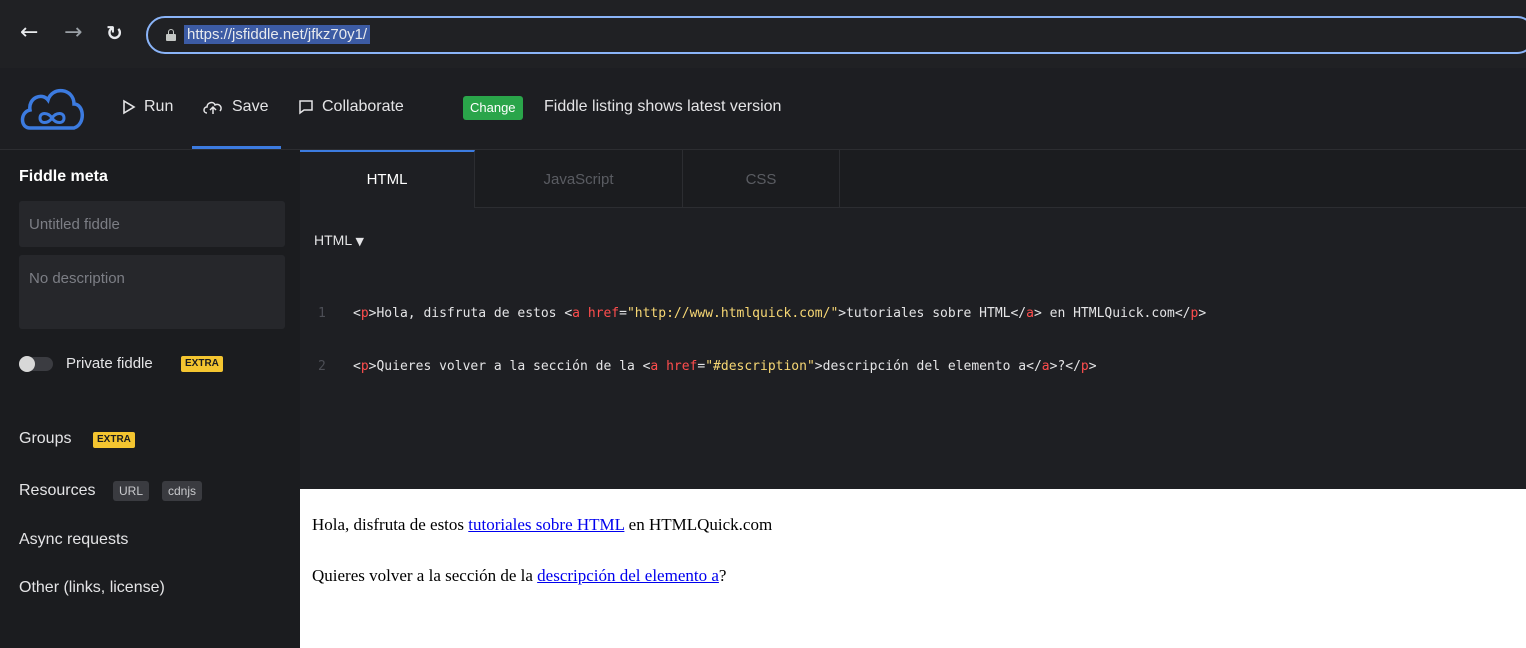 This screenshot has width=1526, height=648. What do you see at coordinates (129, 107) in the screenshot?
I see `play-icon` at bounding box center [129, 107].